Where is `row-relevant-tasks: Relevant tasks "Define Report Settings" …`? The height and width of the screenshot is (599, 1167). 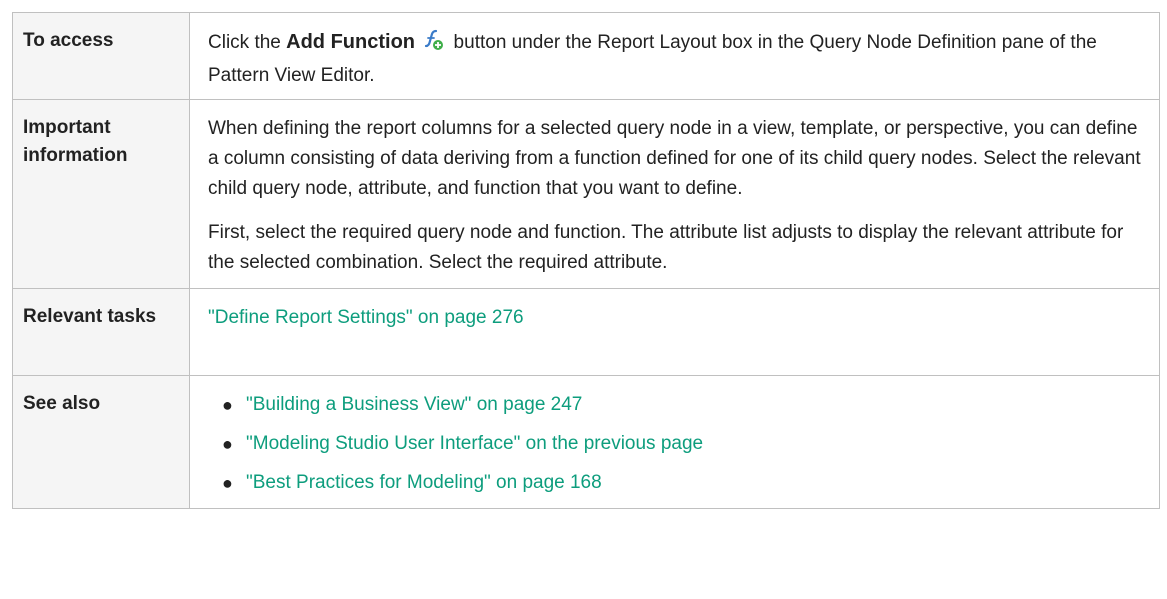
row-relevant-tasks: Relevant tasks "Define Report Settings" … is located at coordinates (586, 332).